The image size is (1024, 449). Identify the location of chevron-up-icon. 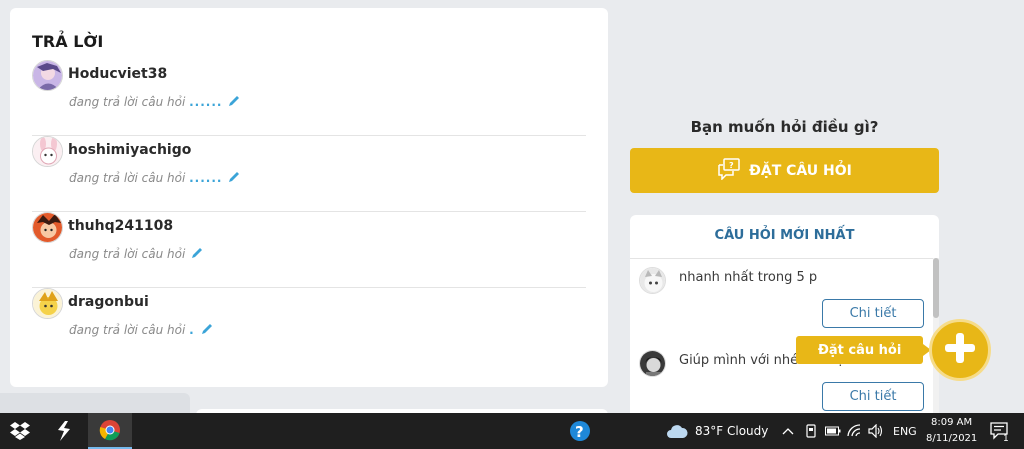
(788, 431).